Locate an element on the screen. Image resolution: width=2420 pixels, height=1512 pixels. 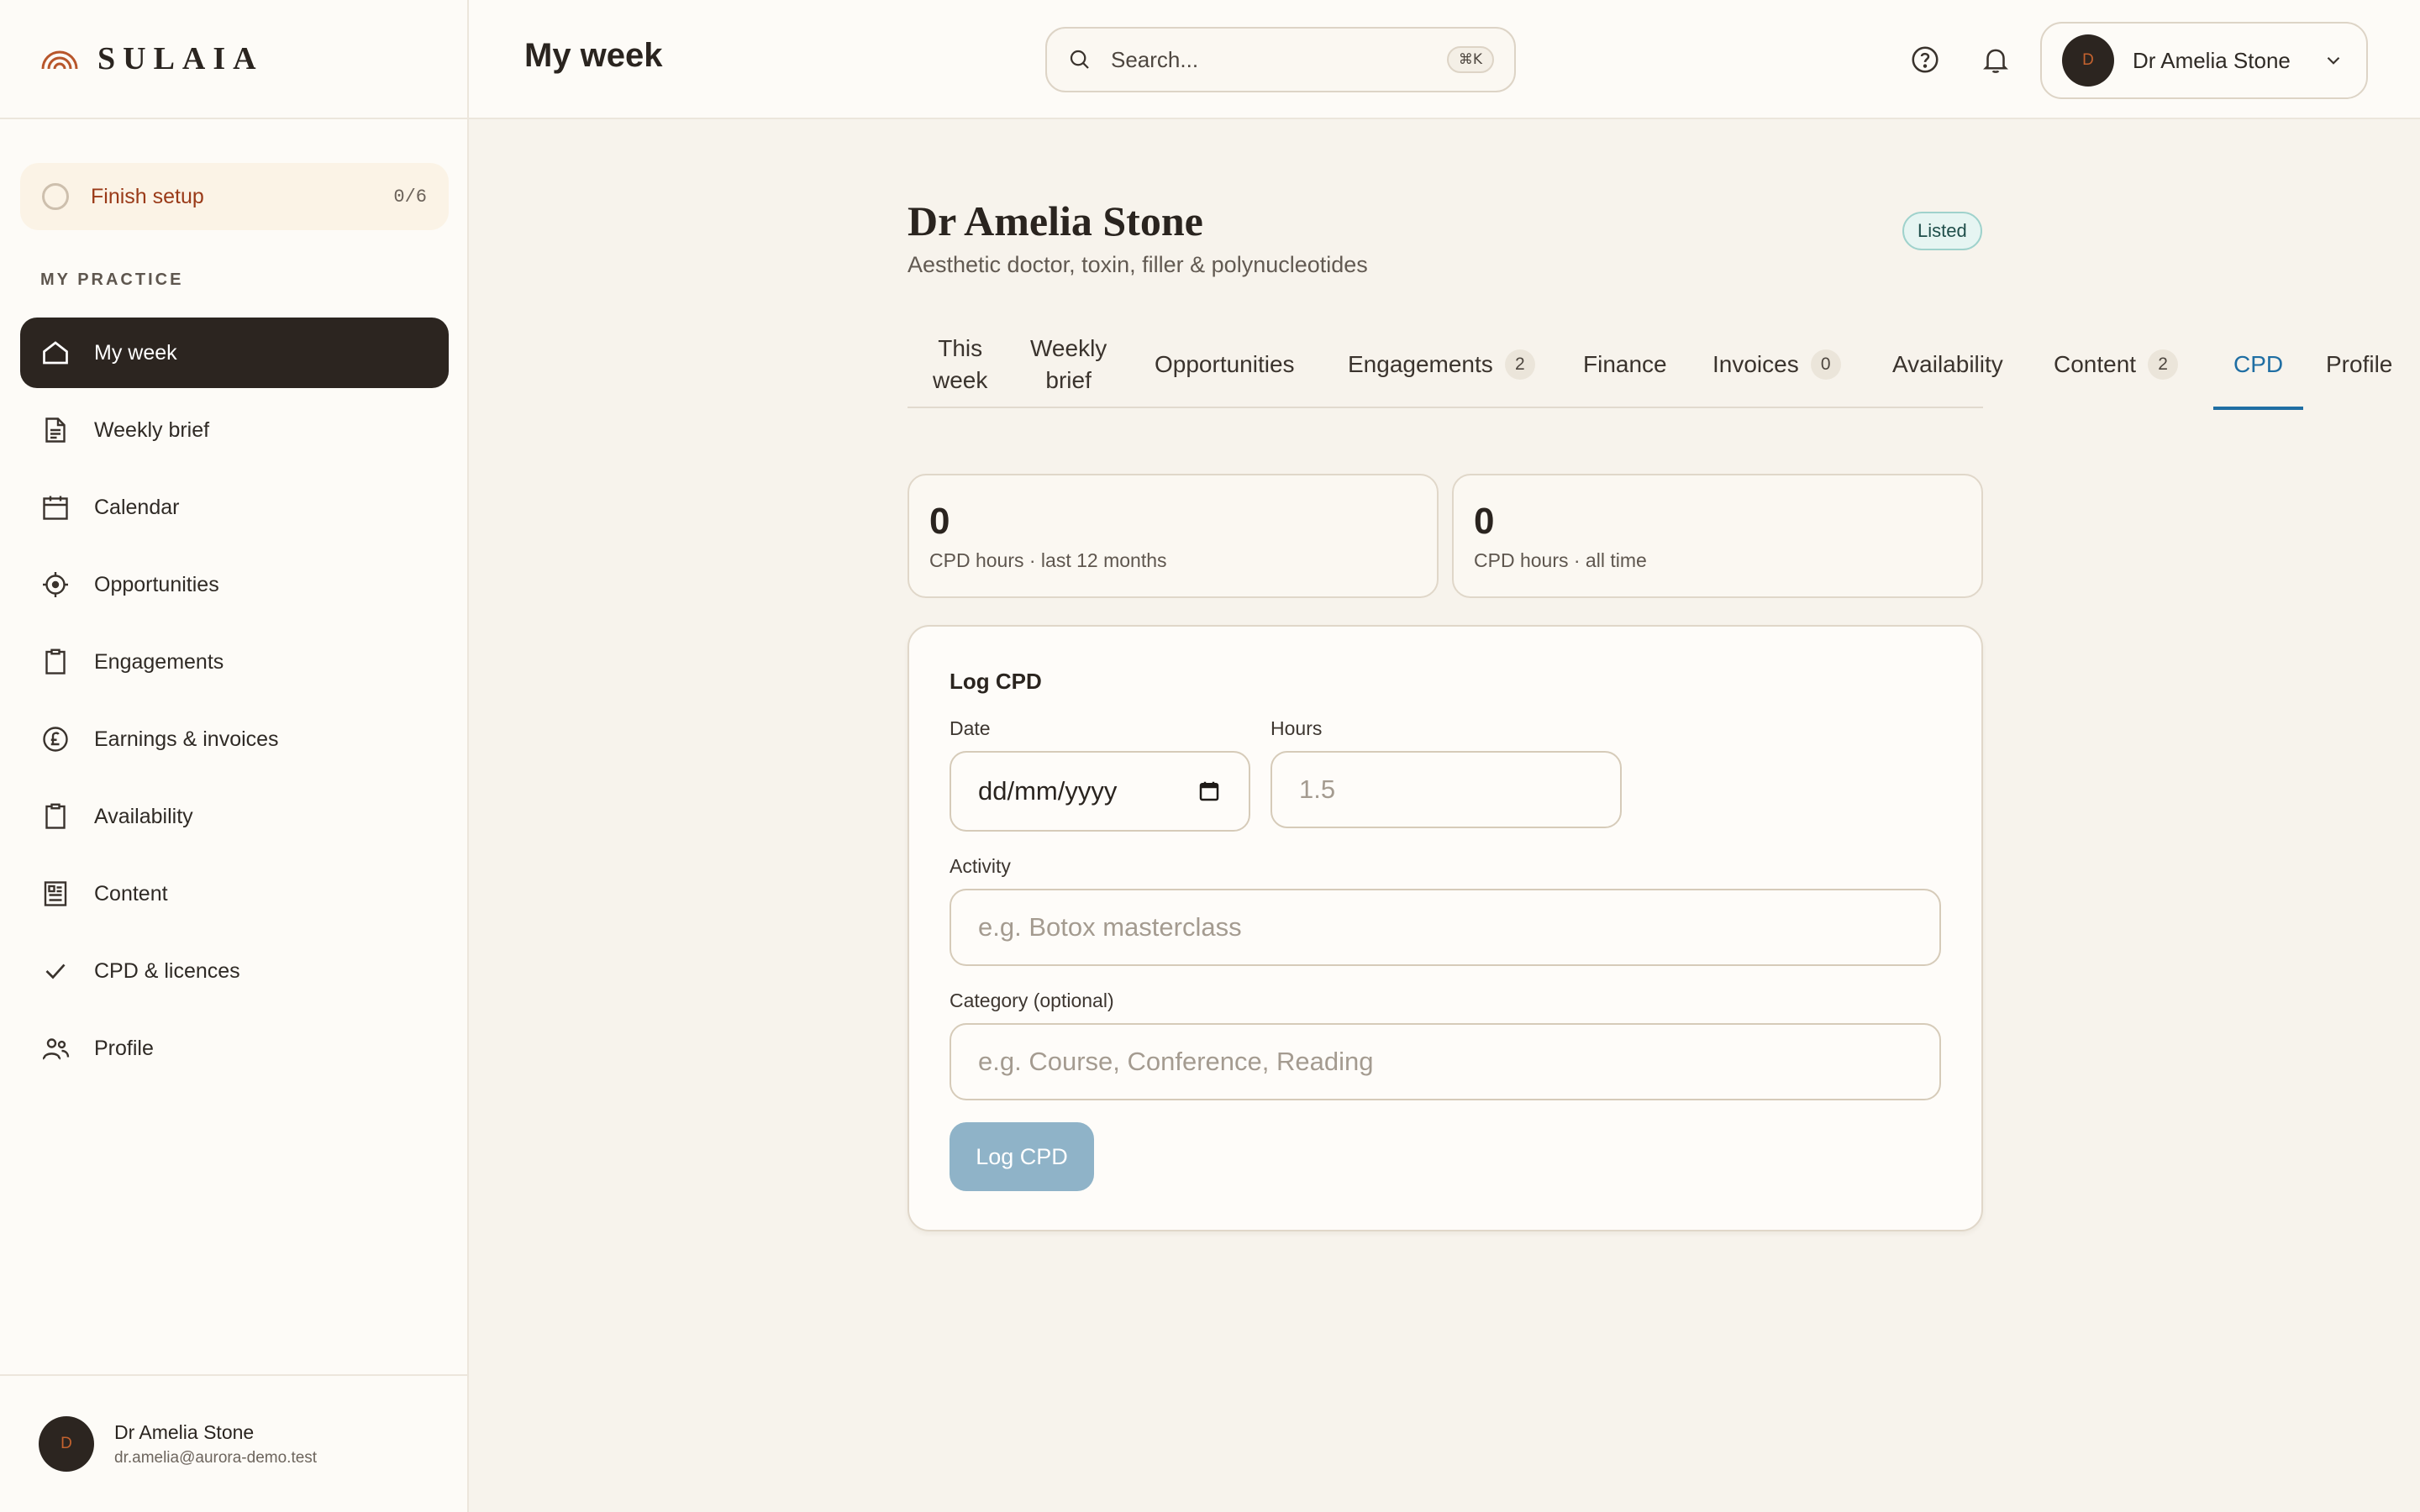
tab-label-line: week is located at coordinates (961, 380).